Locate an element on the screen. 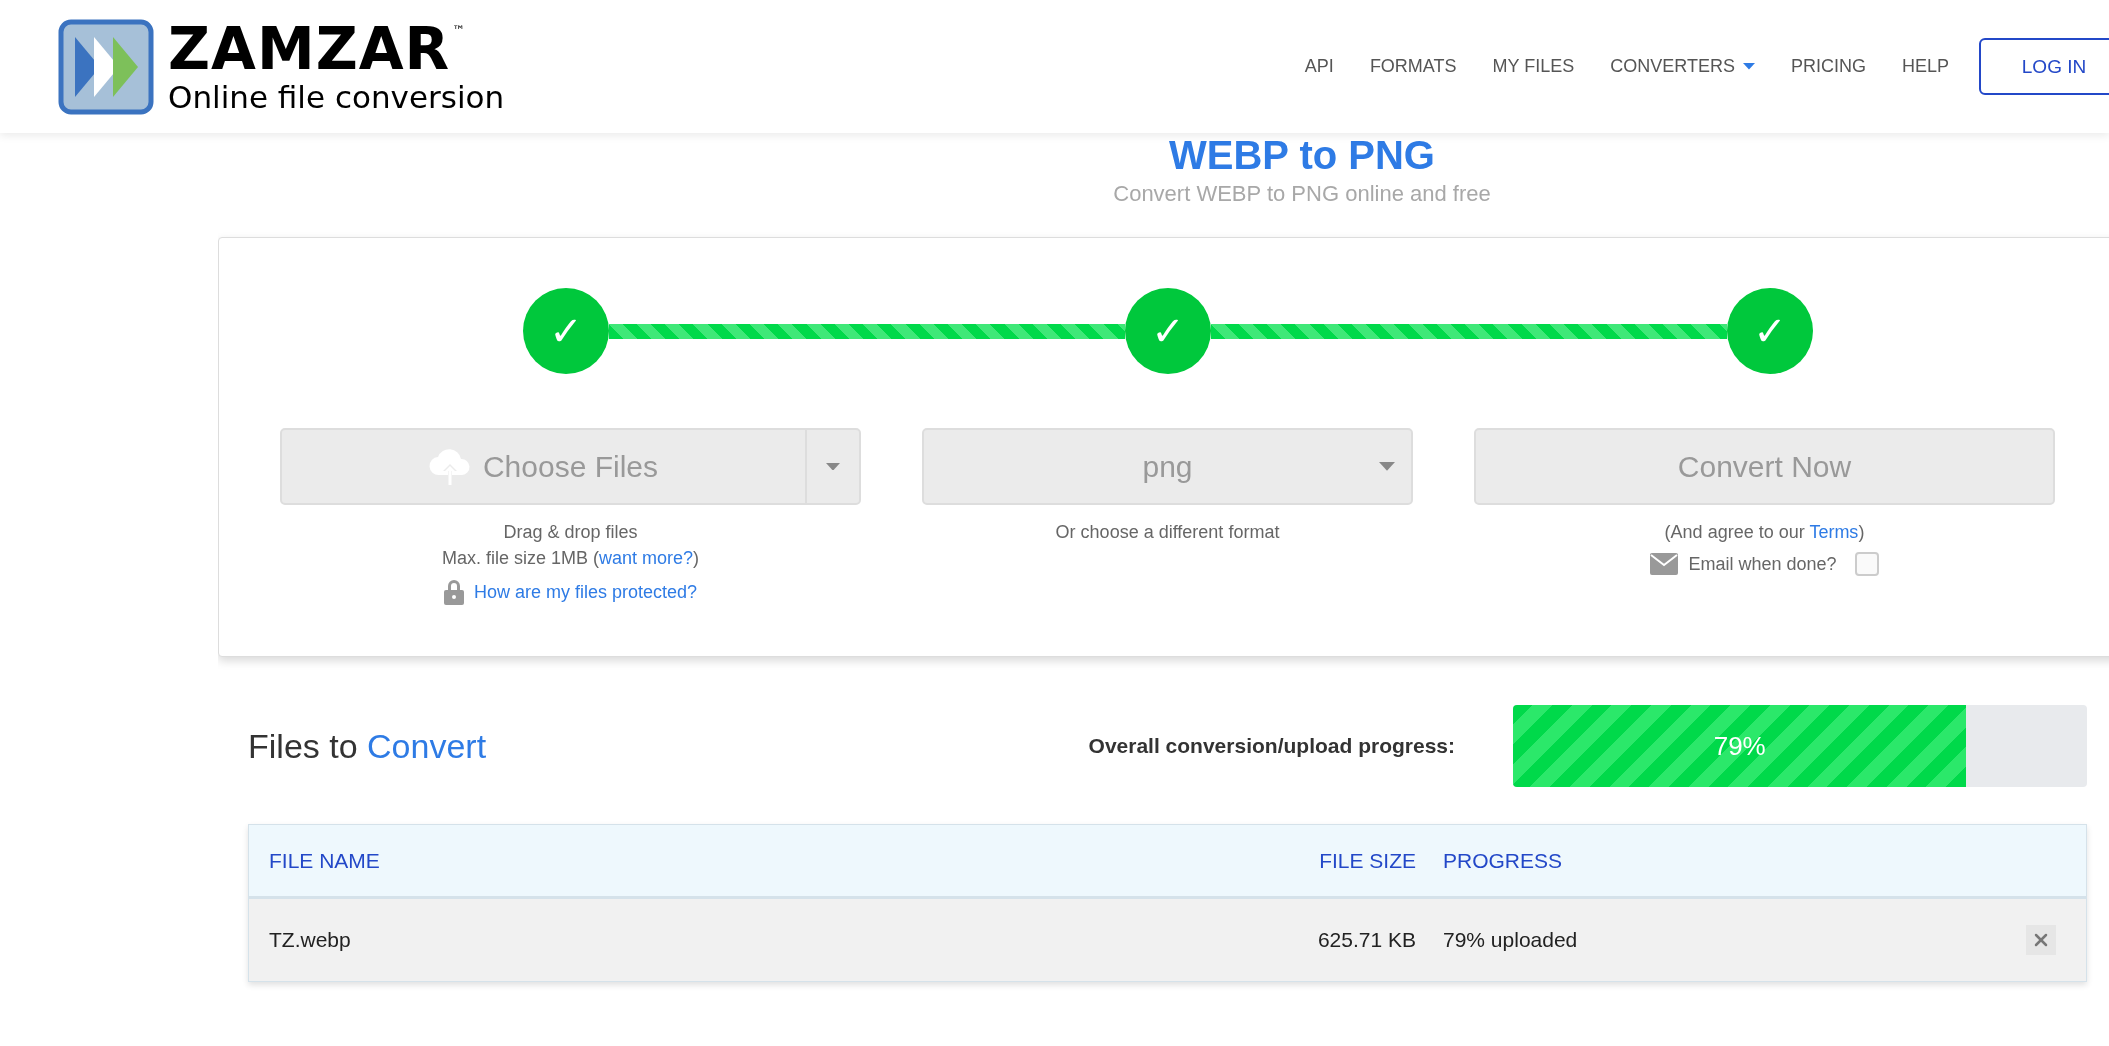  close-button is located at coordinates (2041, 940).